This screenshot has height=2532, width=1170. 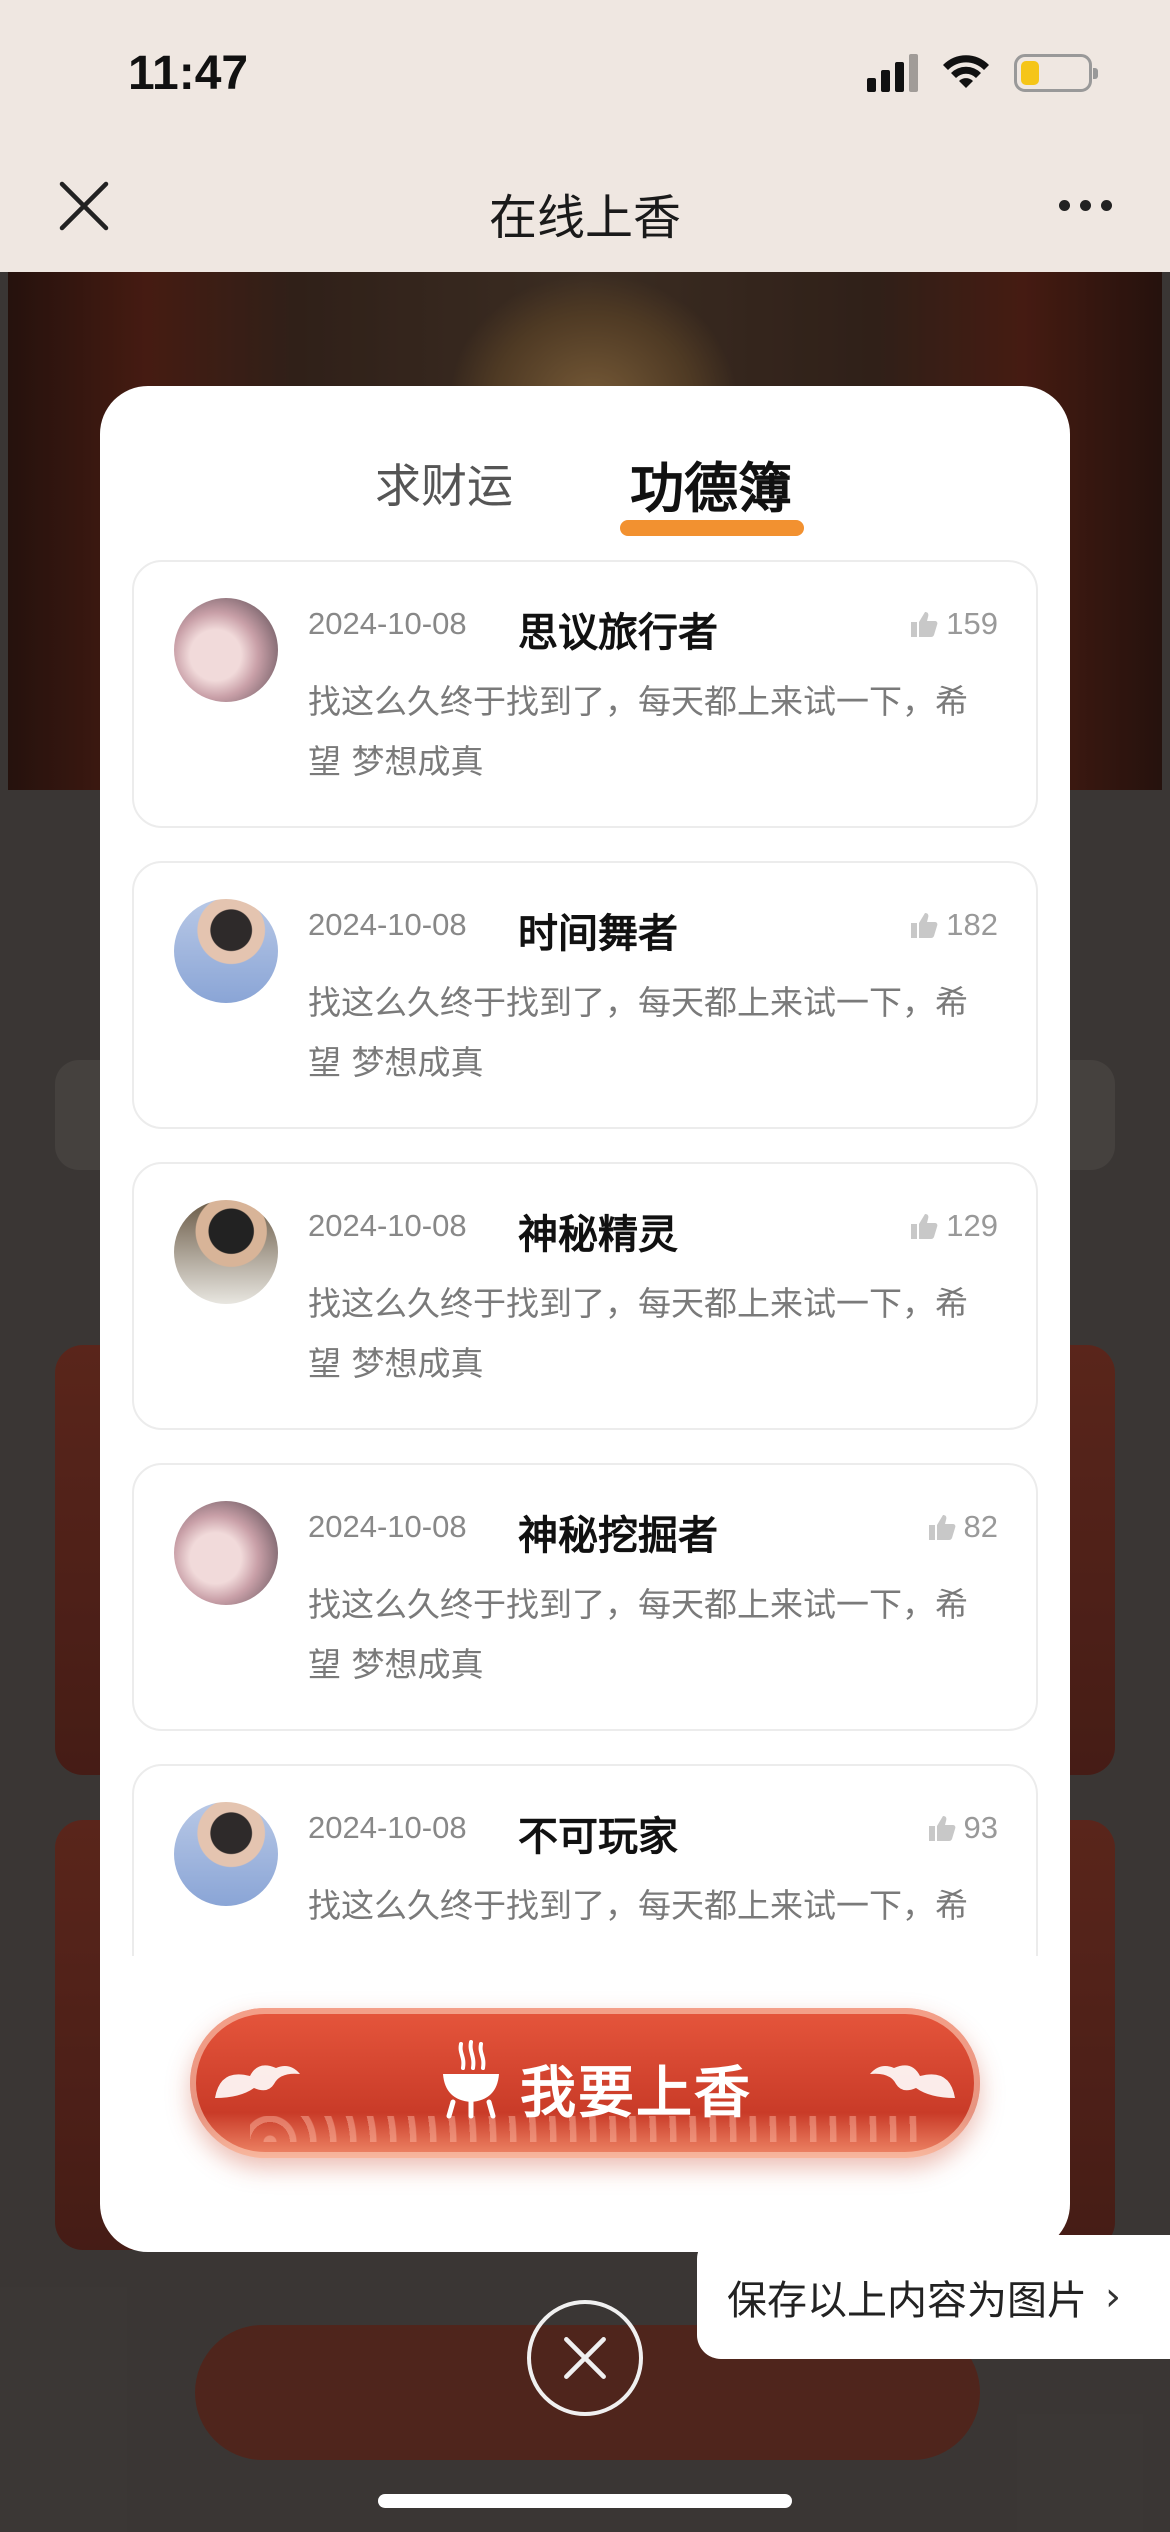 I want to click on user-name: 神秘精灵, so click(x=598, y=1235).